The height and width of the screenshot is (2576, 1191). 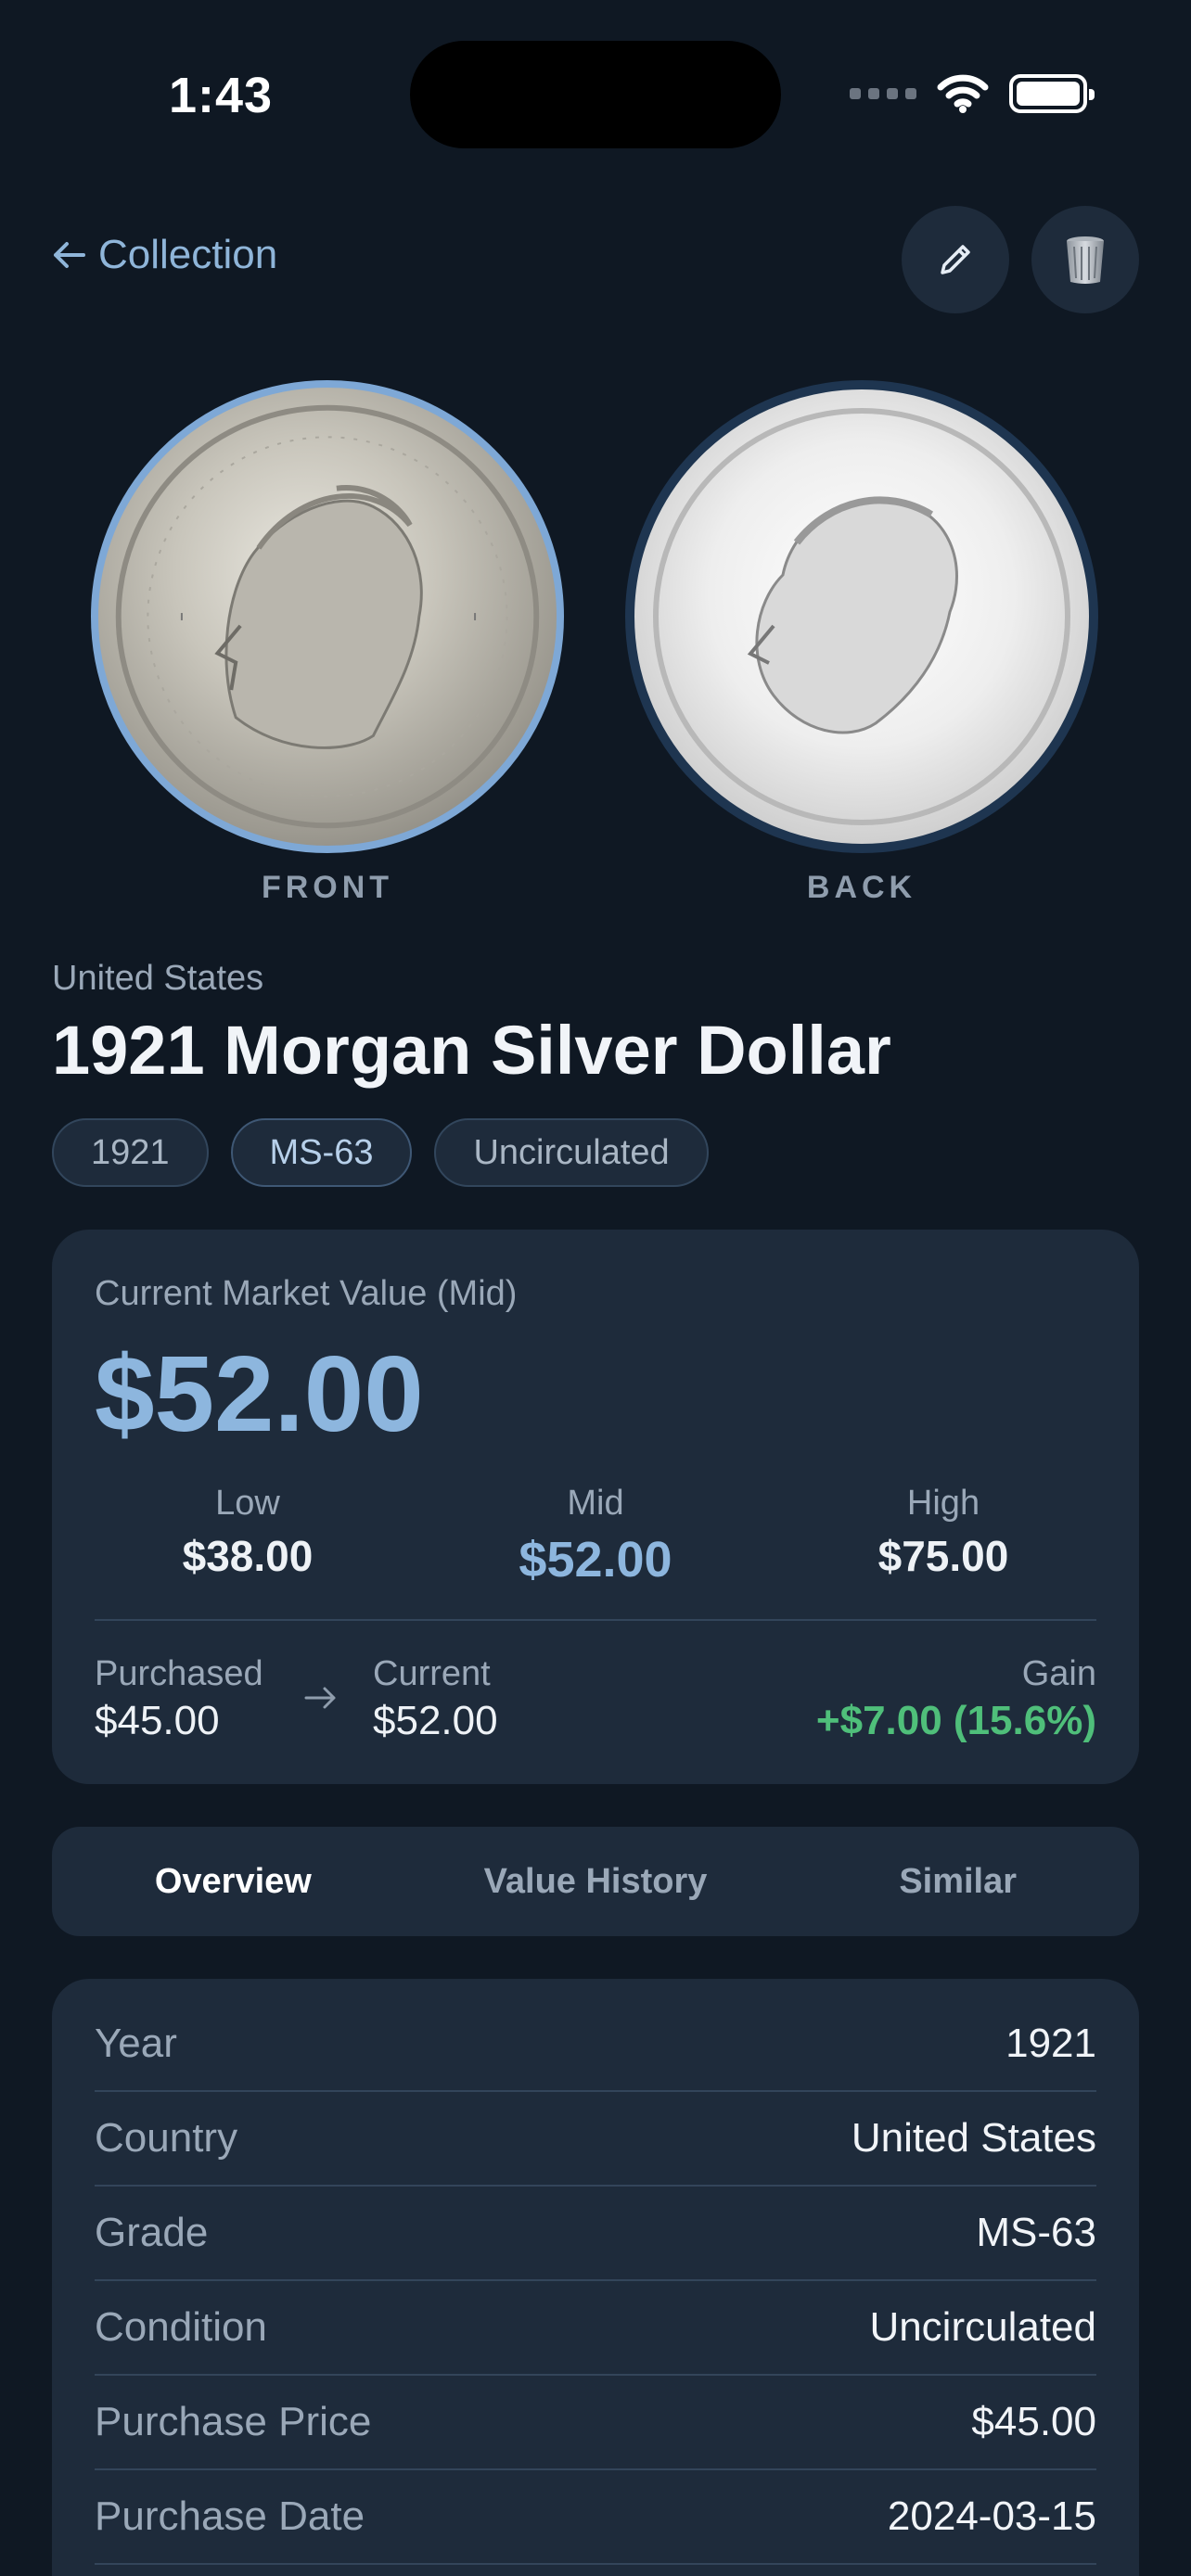 I want to click on gain-label: Gain, so click(x=1058, y=1673).